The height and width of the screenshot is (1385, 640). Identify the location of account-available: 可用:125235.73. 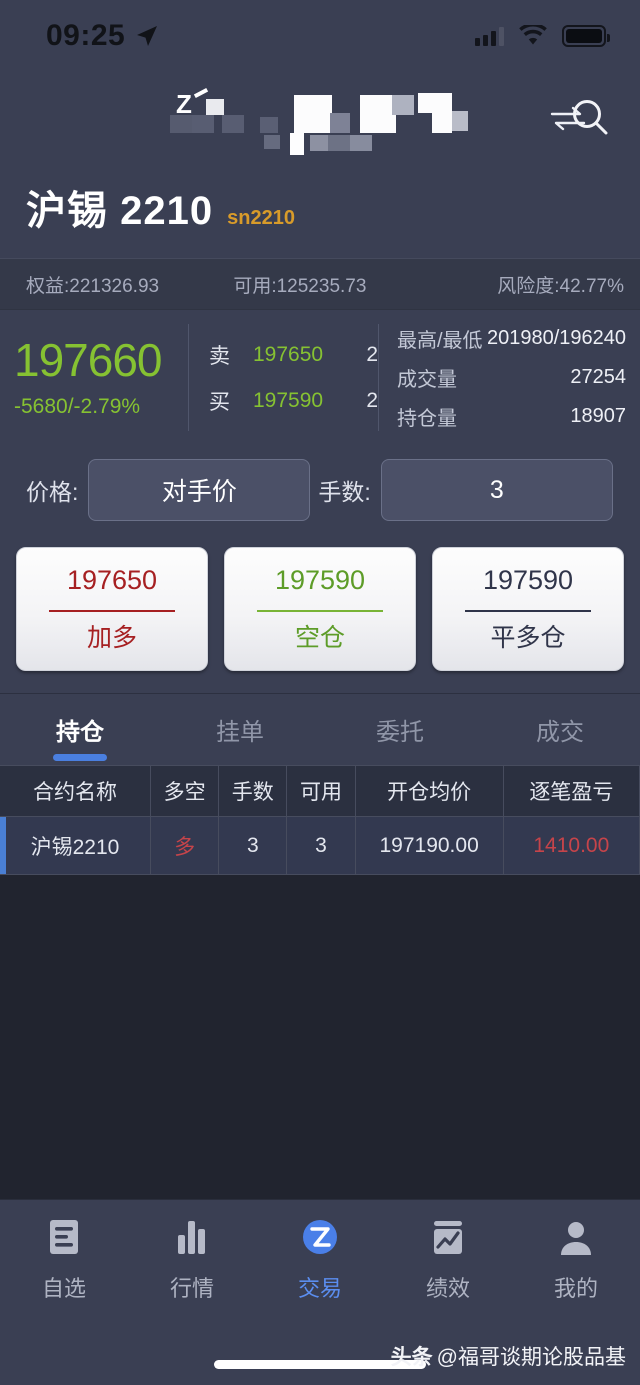
(300, 286).